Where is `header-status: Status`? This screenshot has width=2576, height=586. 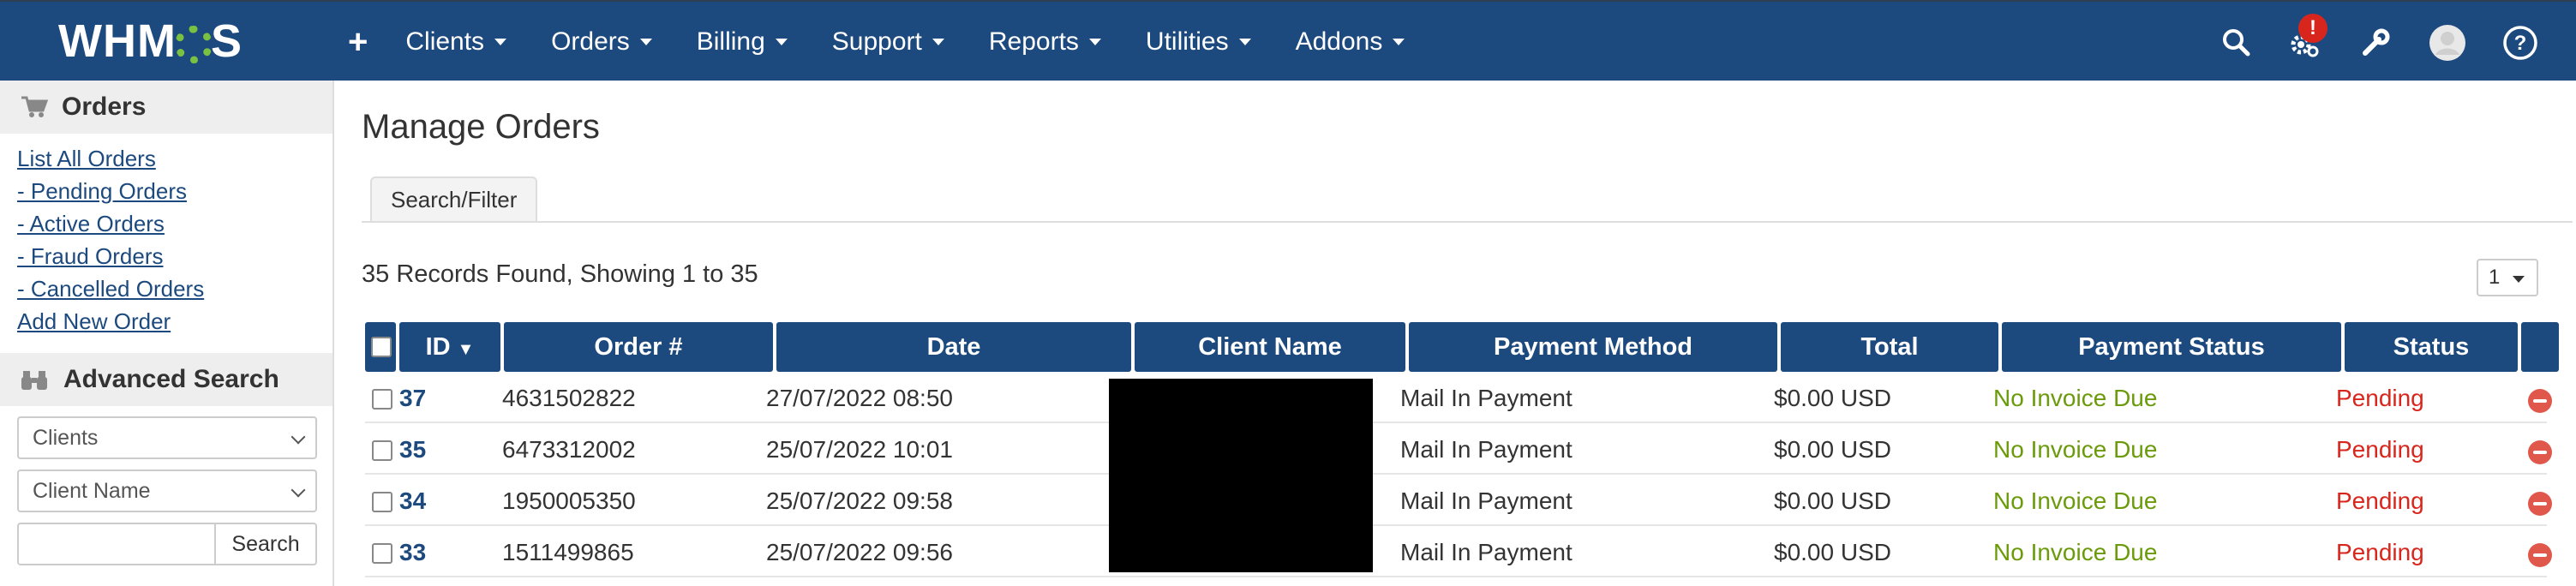 header-status: Status is located at coordinates (2431, 347).